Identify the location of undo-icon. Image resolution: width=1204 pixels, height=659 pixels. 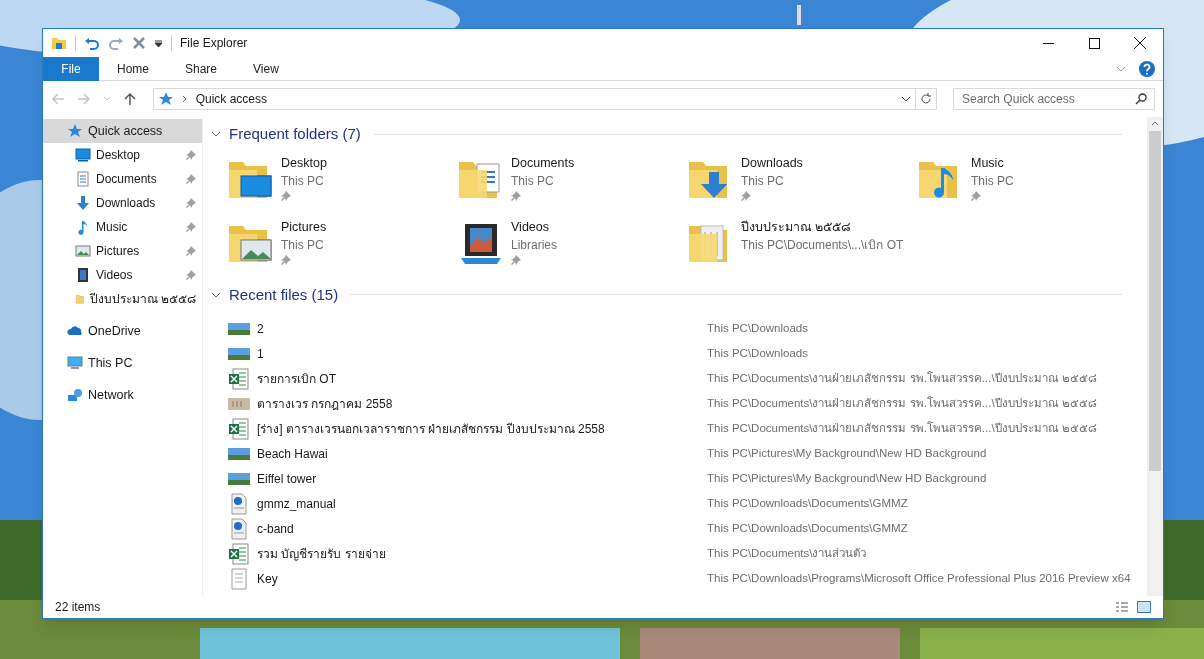
(92, 43).